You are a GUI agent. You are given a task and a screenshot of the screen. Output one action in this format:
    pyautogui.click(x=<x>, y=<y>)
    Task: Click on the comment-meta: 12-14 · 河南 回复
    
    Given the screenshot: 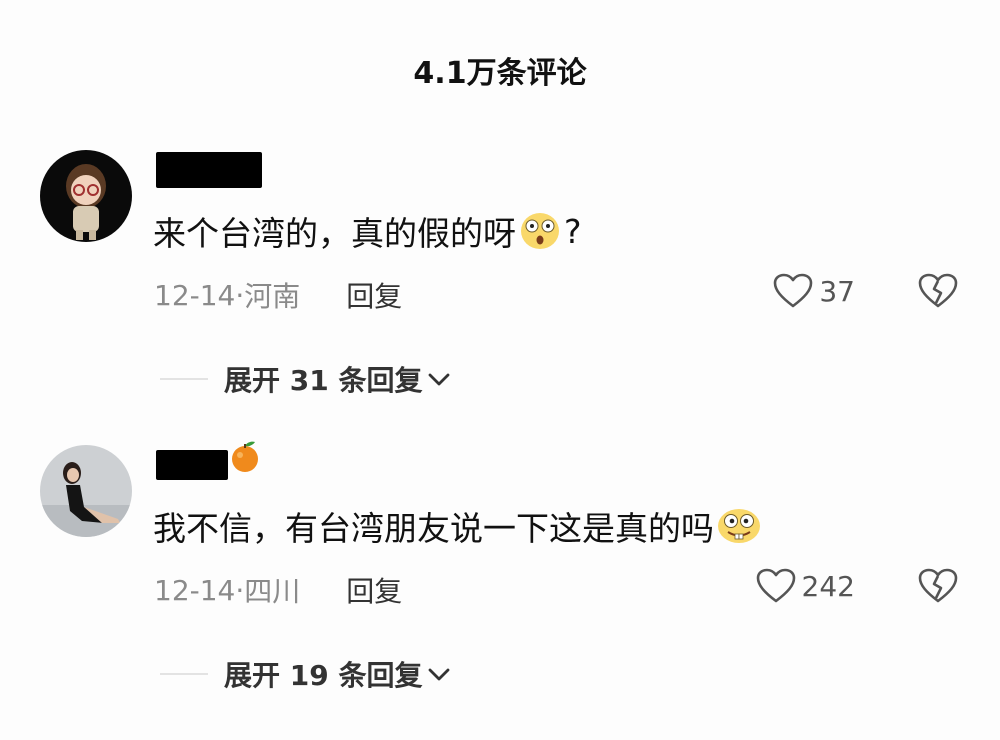 What is the action you would take?
    pyautogui.click(x=278, y=295)
    